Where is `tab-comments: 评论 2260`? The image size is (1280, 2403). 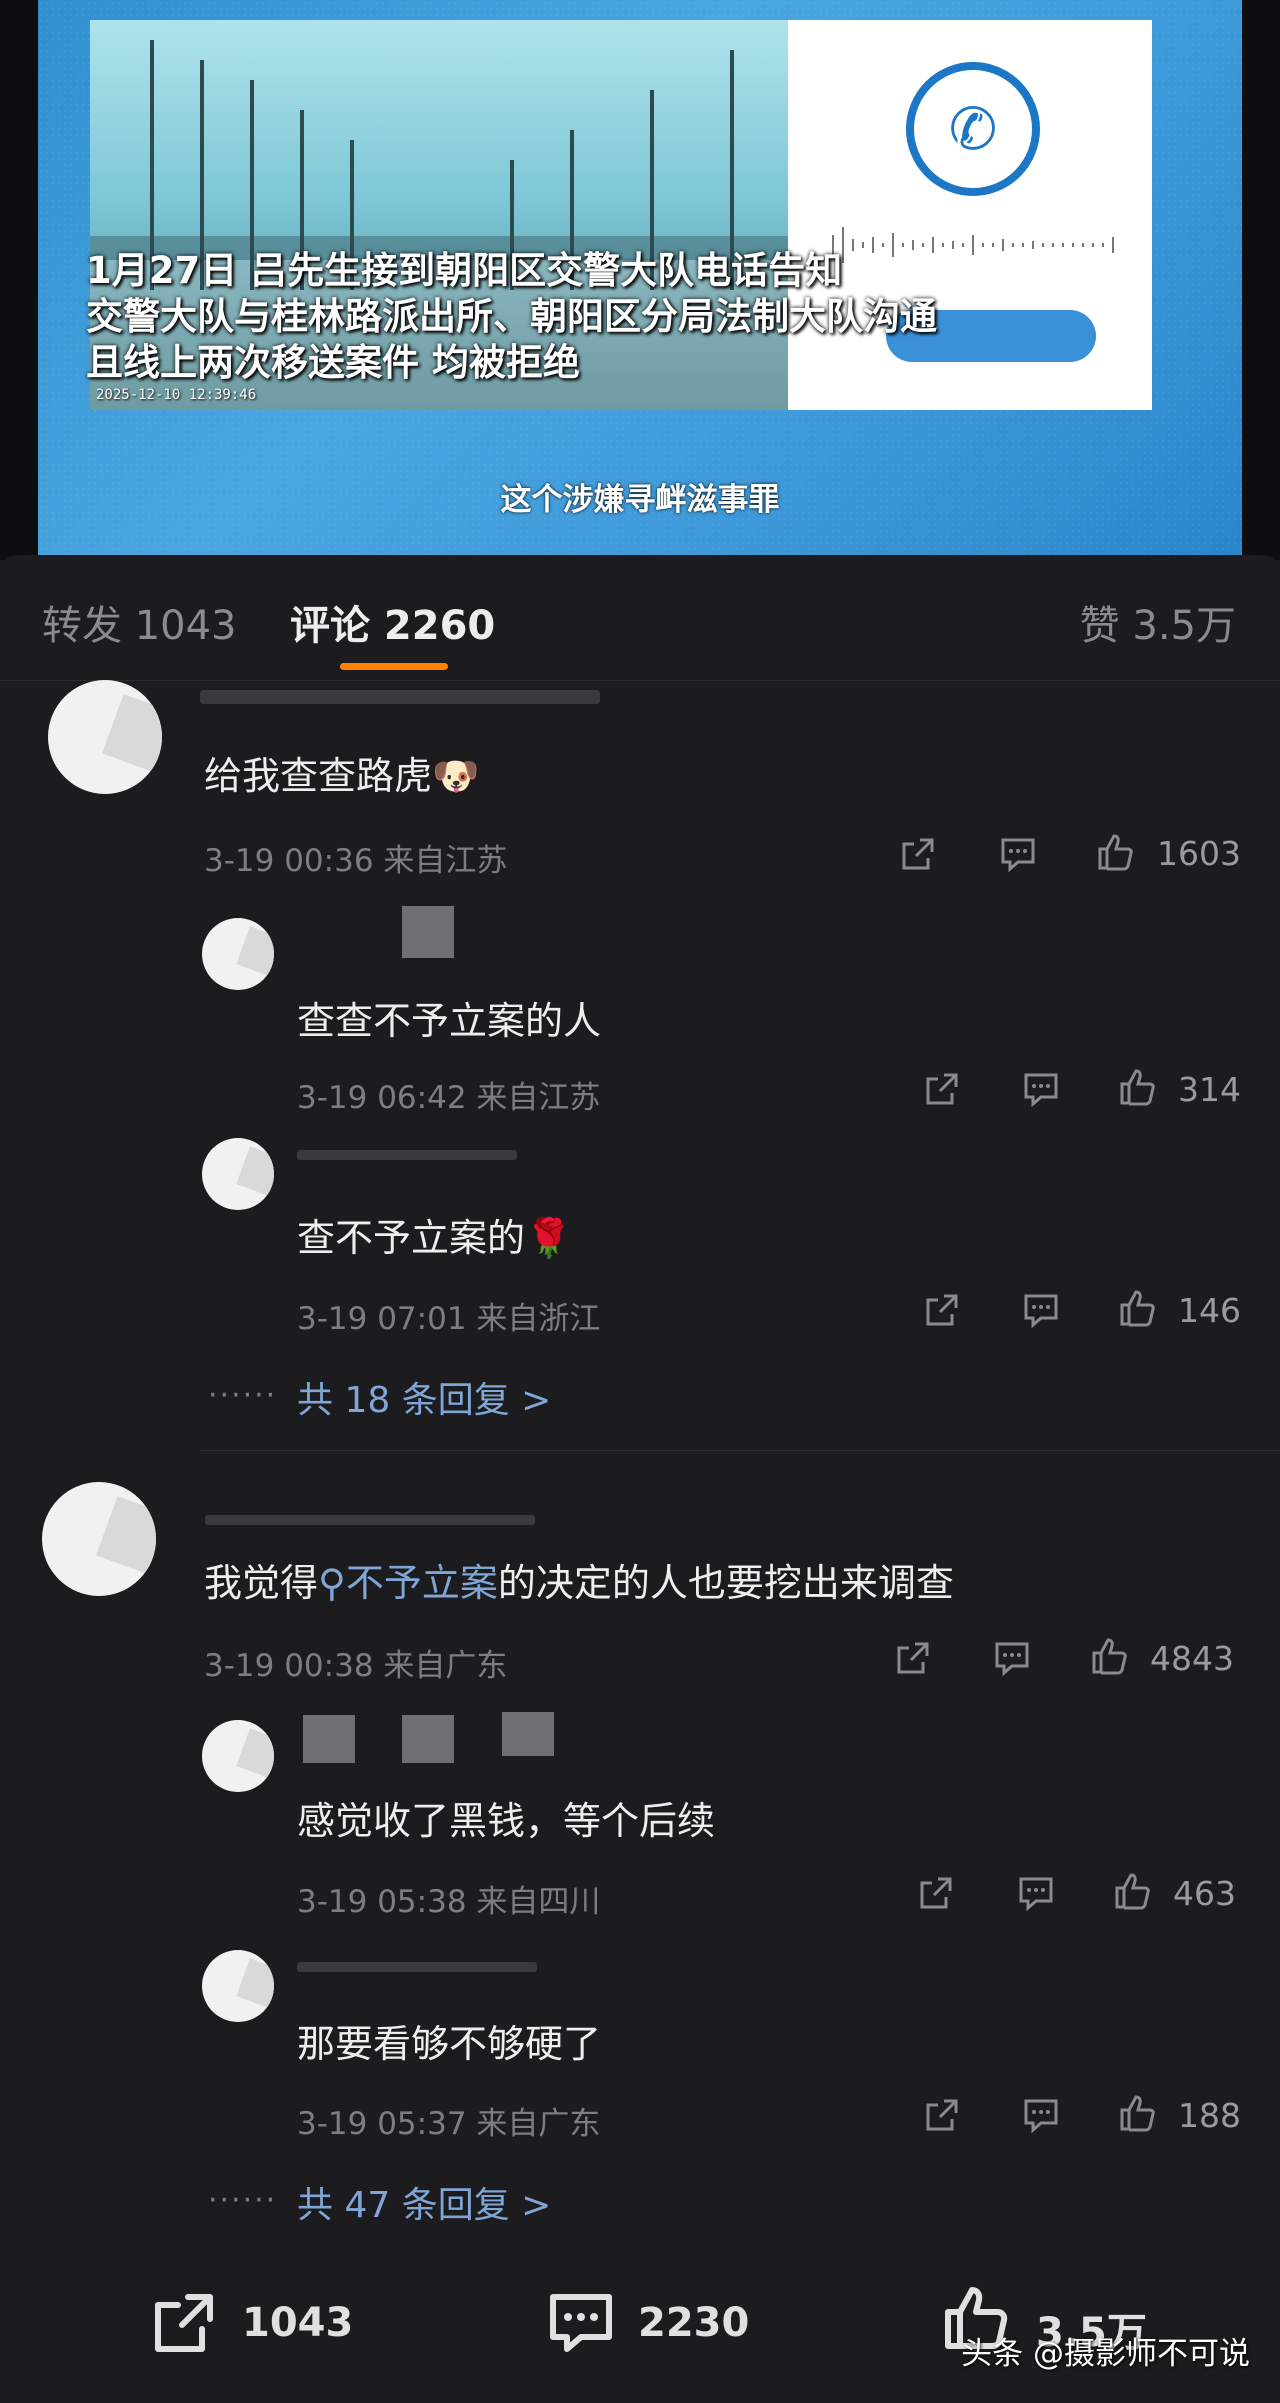
tab-comments: 评论 2260 is located at coordinates (392, 622).